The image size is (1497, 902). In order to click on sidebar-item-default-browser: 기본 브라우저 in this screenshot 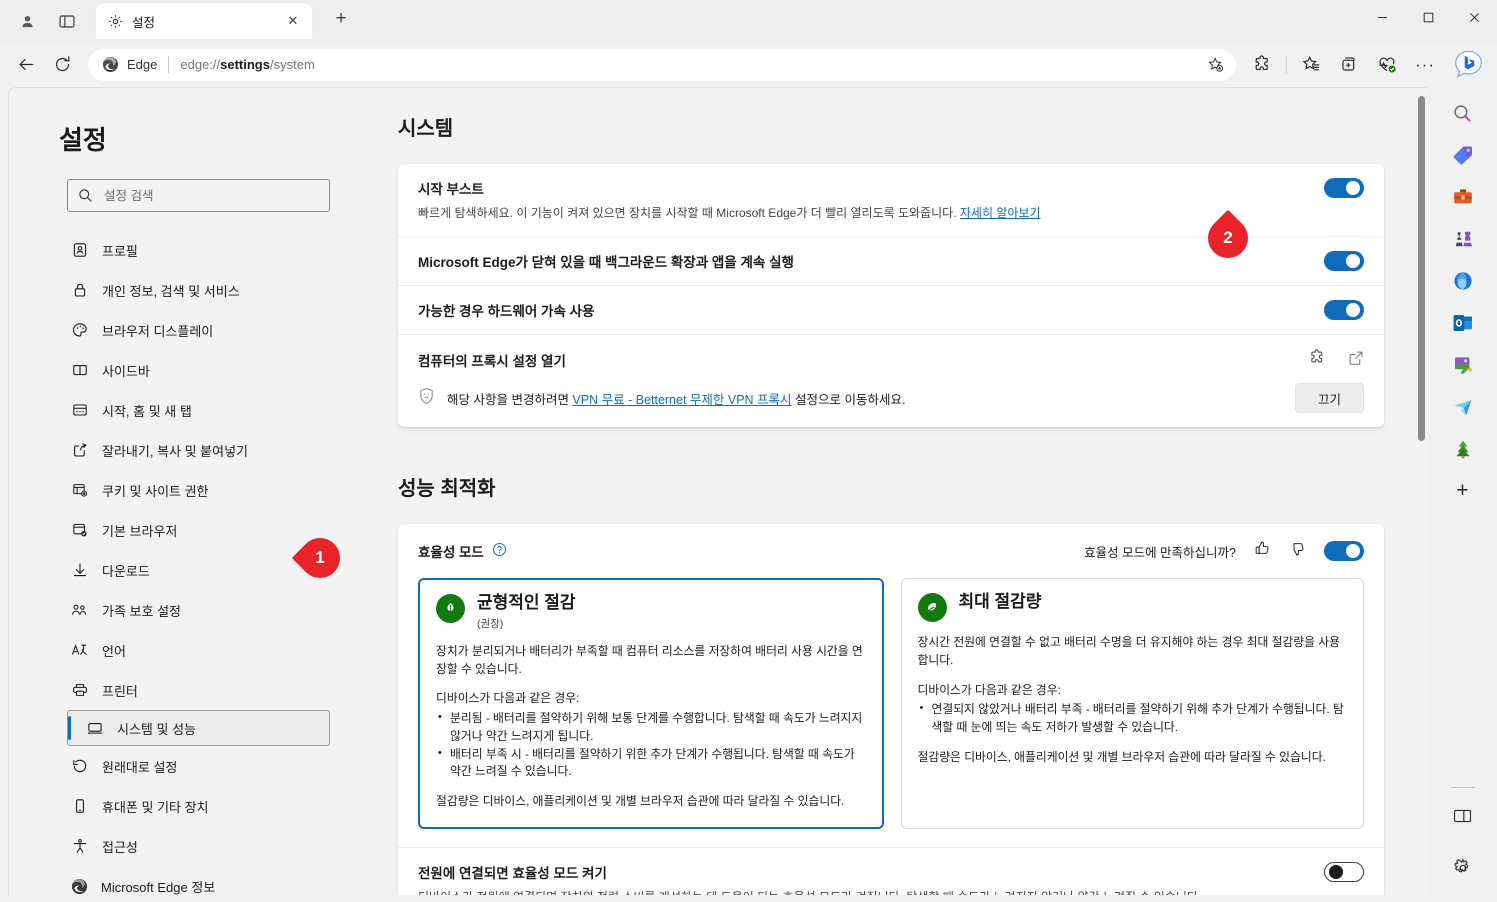, I will do `click(169, 530)`.